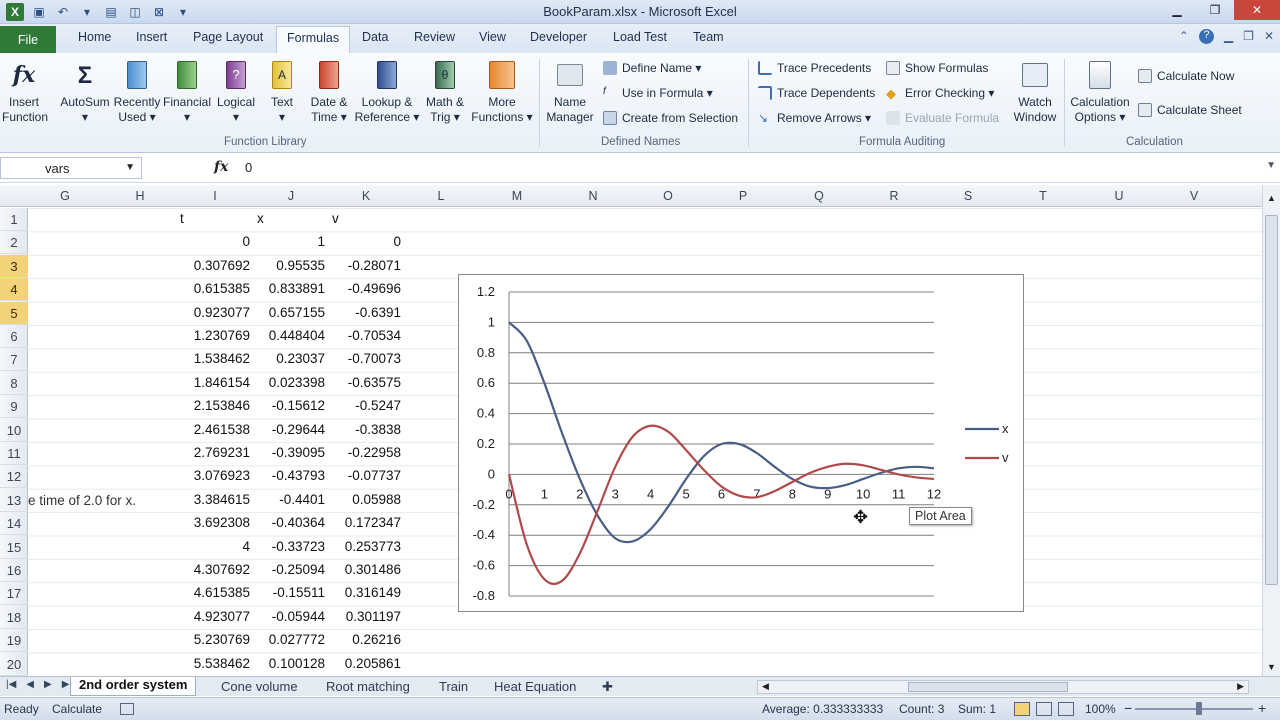 Image resolution: width=1280 pixels, height=720 pixels. Describe the element at coordinates (222, 429) in the screenshot. I see `table-cell: 2.461538` at that location.